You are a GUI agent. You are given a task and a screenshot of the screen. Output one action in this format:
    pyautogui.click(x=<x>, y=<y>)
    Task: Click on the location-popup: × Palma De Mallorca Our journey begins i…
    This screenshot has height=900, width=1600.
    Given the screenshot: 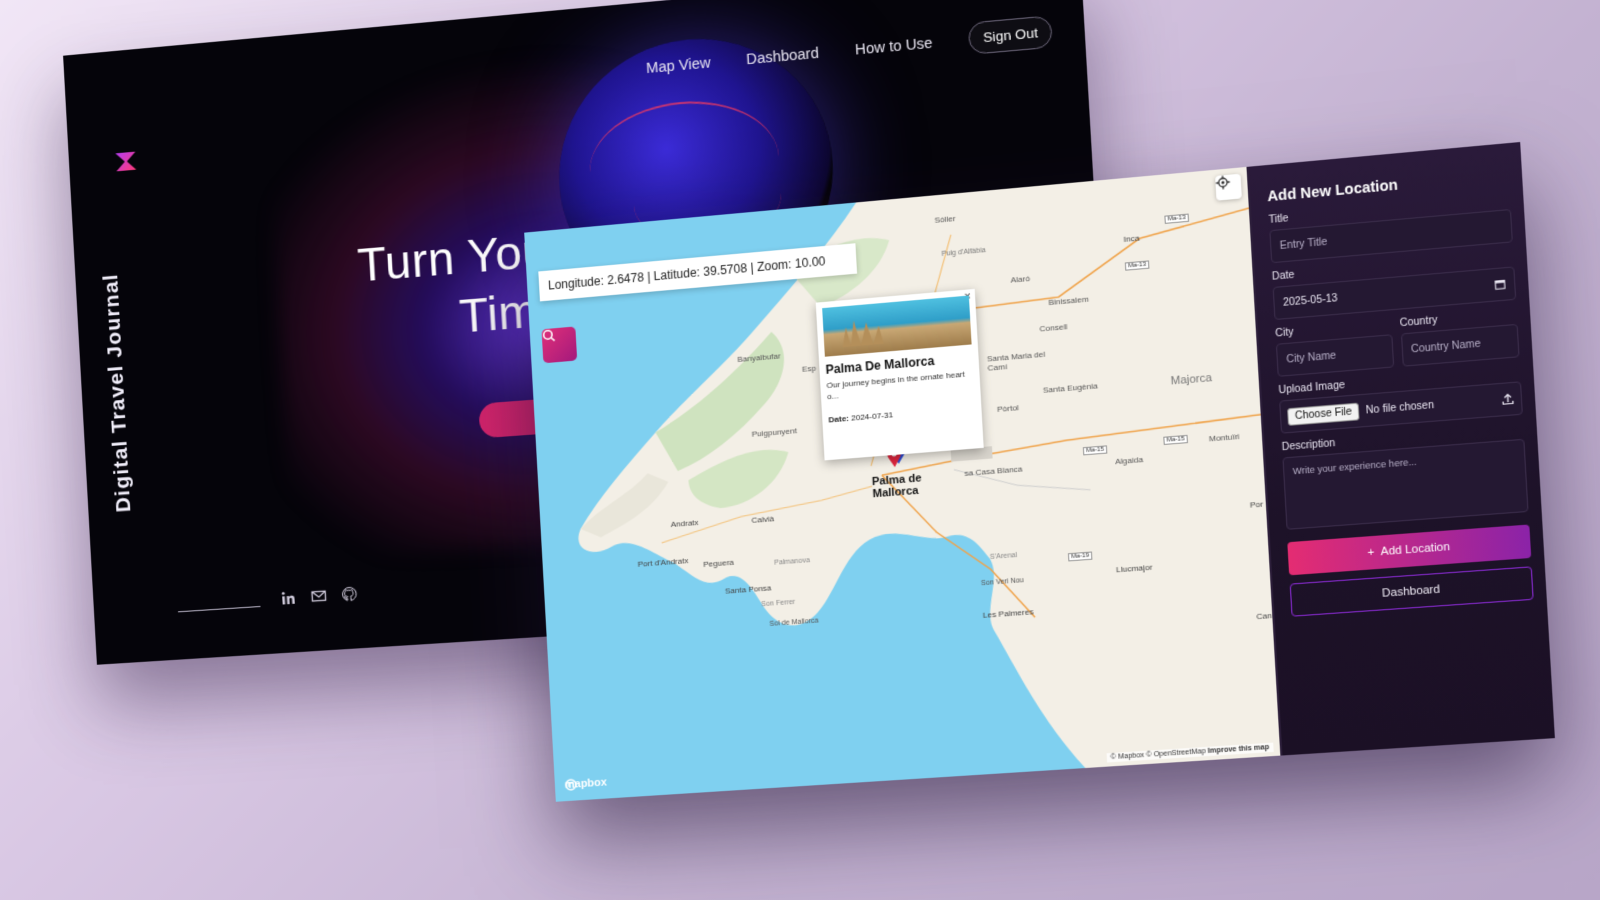 What is the action you would take?
    pyautogui.click(x=899, y=374)
    